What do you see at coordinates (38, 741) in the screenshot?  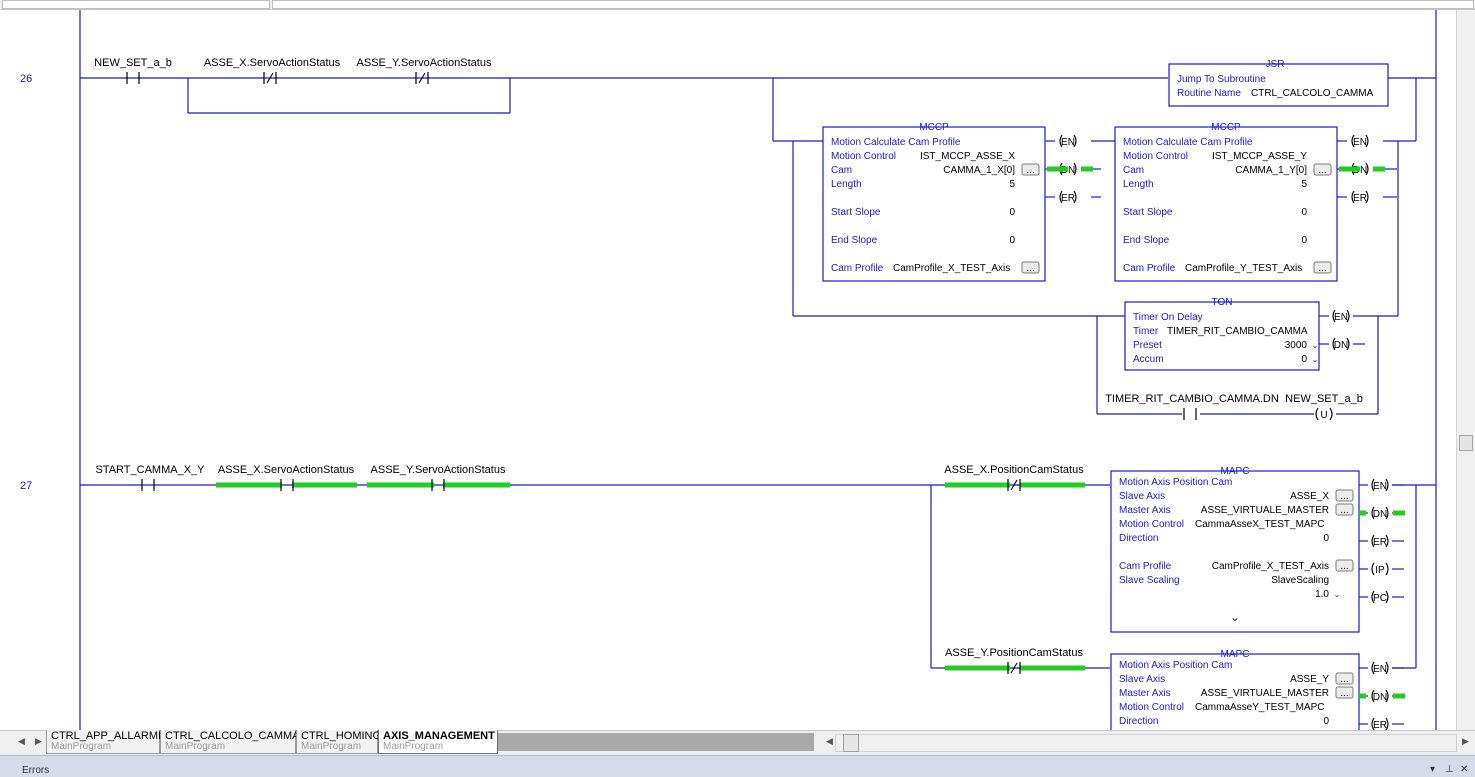 I see `tab-scroll-right-icon: ▶` at bounding box center [38, 741].